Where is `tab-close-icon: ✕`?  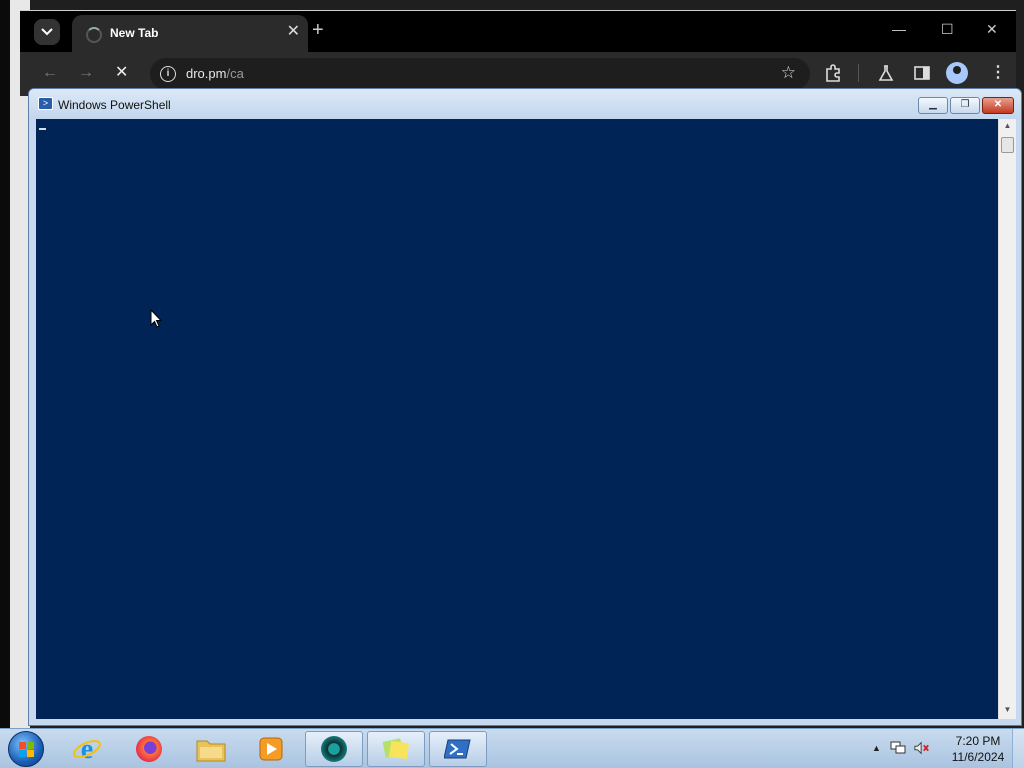 tab-close-icon: ✕ is located at coordinates (293, 32).